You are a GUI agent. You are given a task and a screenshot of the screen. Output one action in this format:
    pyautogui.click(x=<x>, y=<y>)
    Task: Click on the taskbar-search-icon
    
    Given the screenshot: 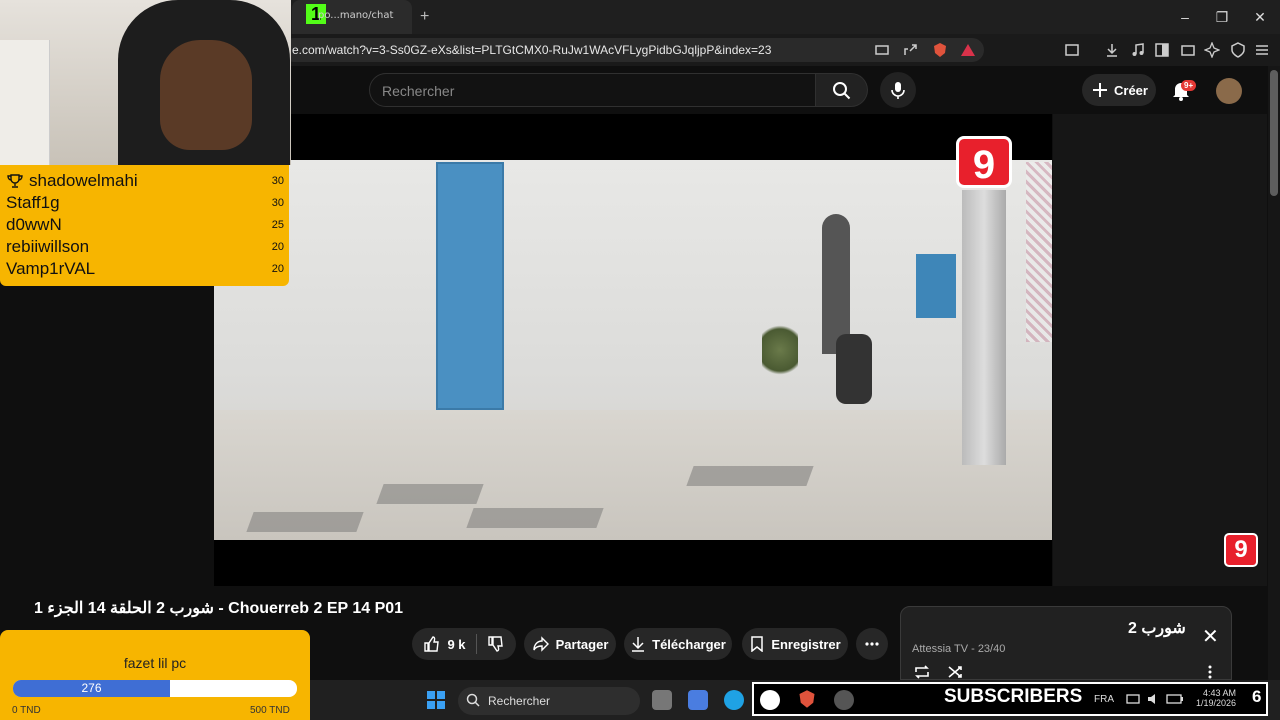 What is the action you would take?
    pyautogui.click(x=473, y=700)
    